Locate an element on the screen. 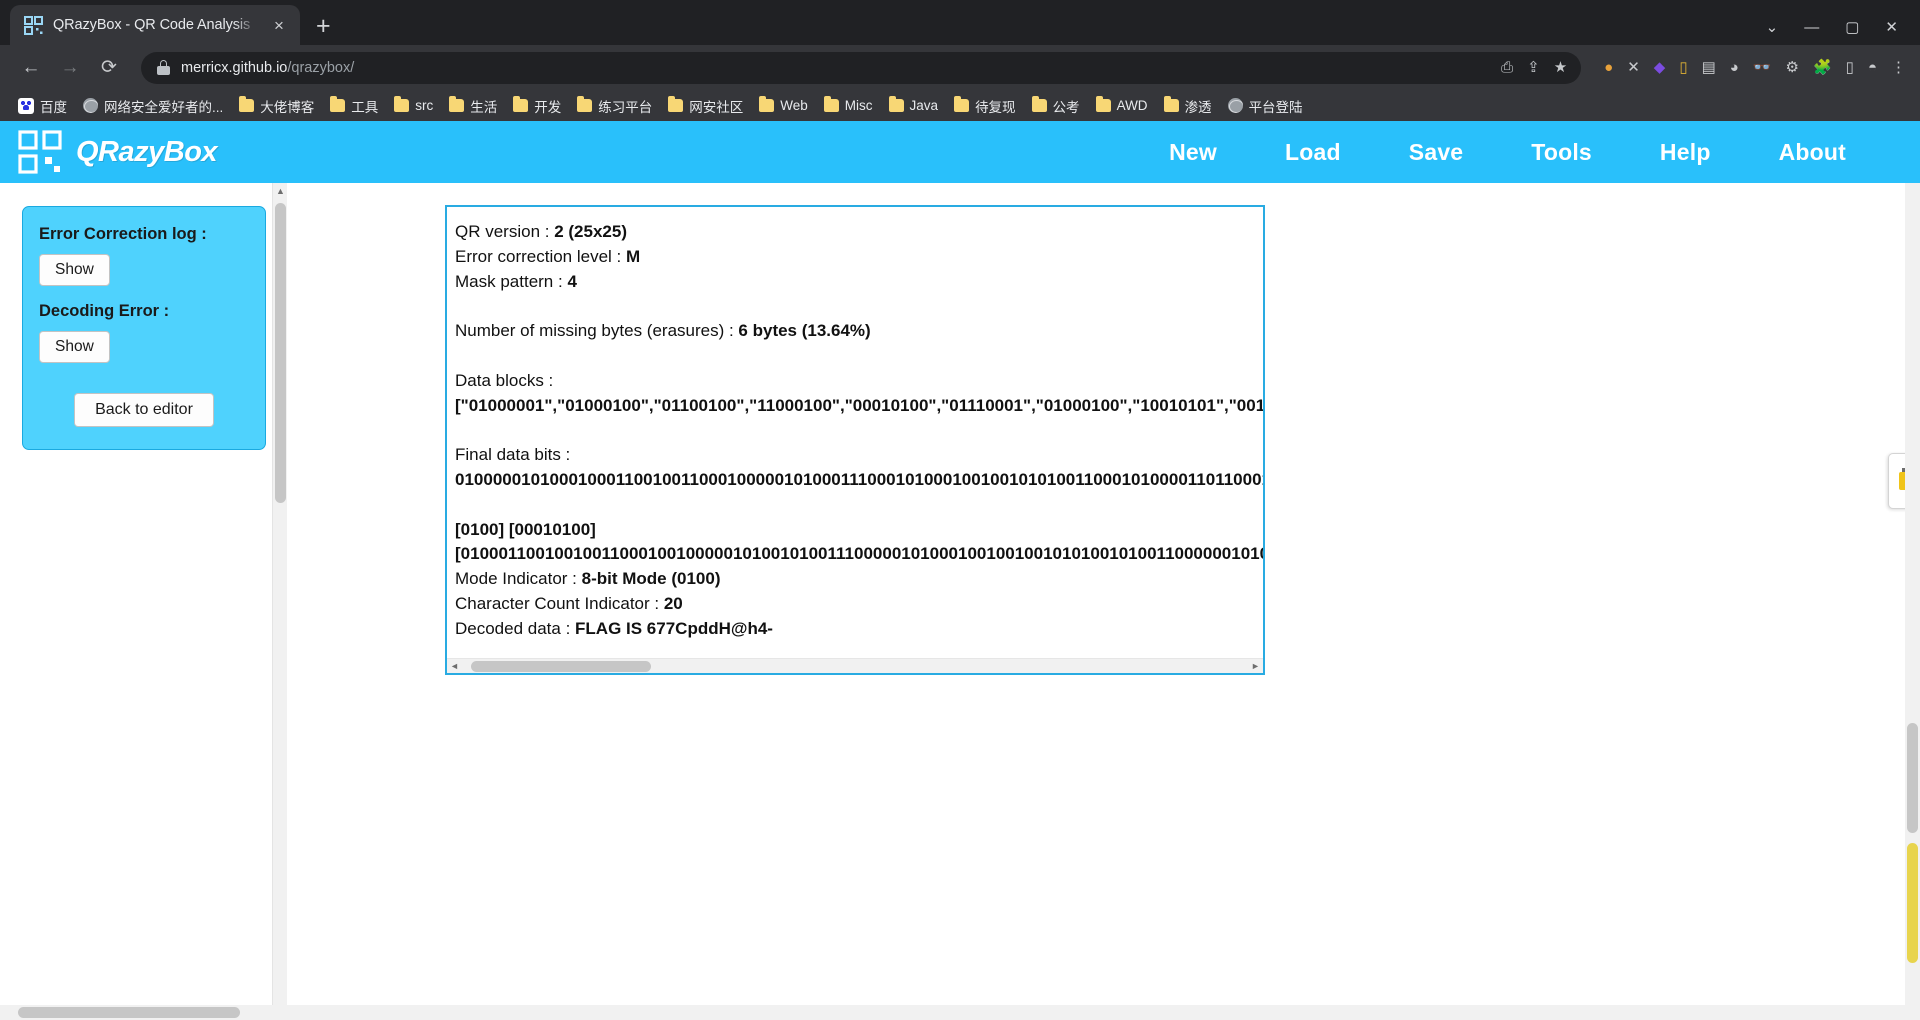  bookmark-item: AWD is located at coordinates (1122, 105).